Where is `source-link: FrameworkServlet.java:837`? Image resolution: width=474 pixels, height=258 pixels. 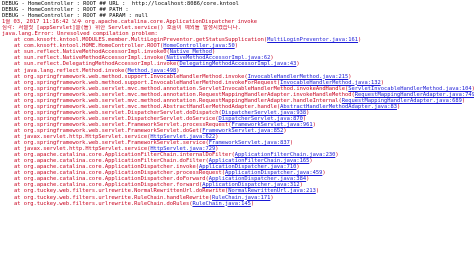 source-link: FrameworkServlet.java:837 is located at coordinates (249, 143).